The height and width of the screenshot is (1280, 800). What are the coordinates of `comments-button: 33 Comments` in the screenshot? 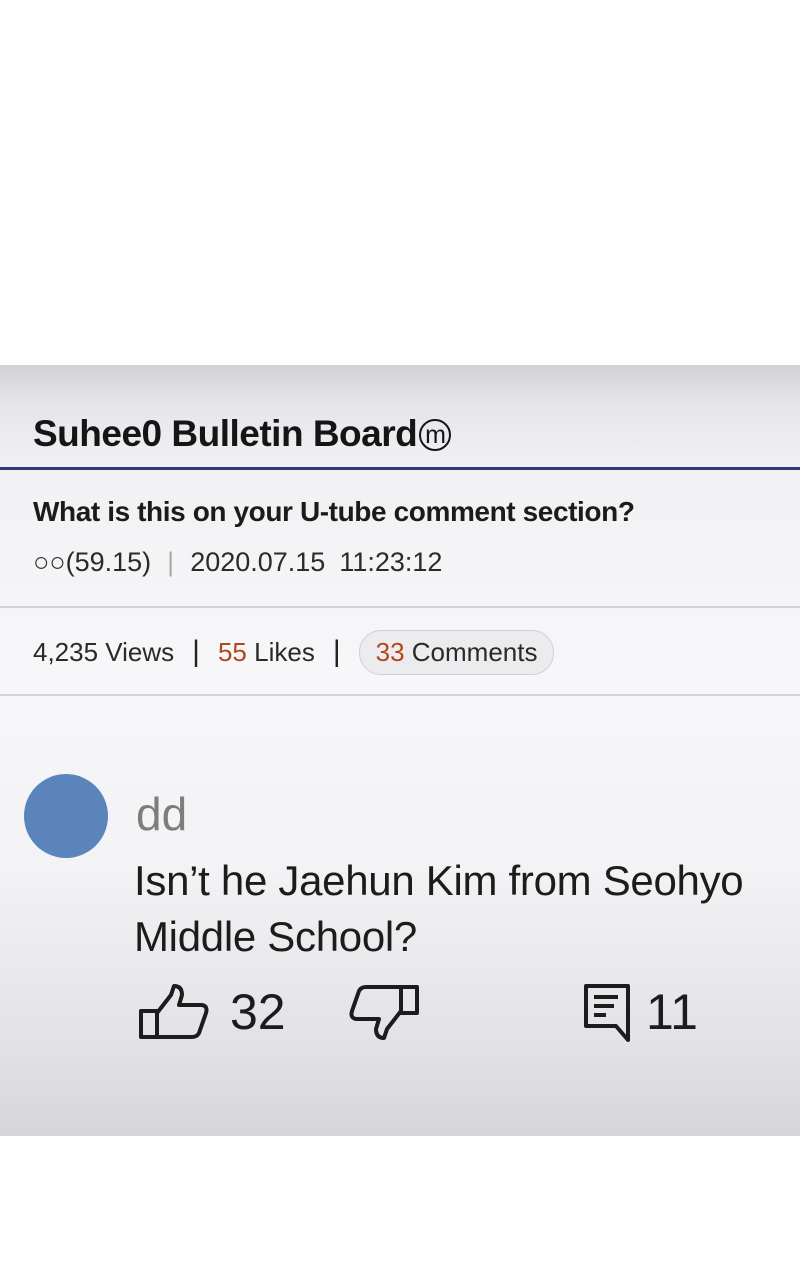 It's located at (456, 652).